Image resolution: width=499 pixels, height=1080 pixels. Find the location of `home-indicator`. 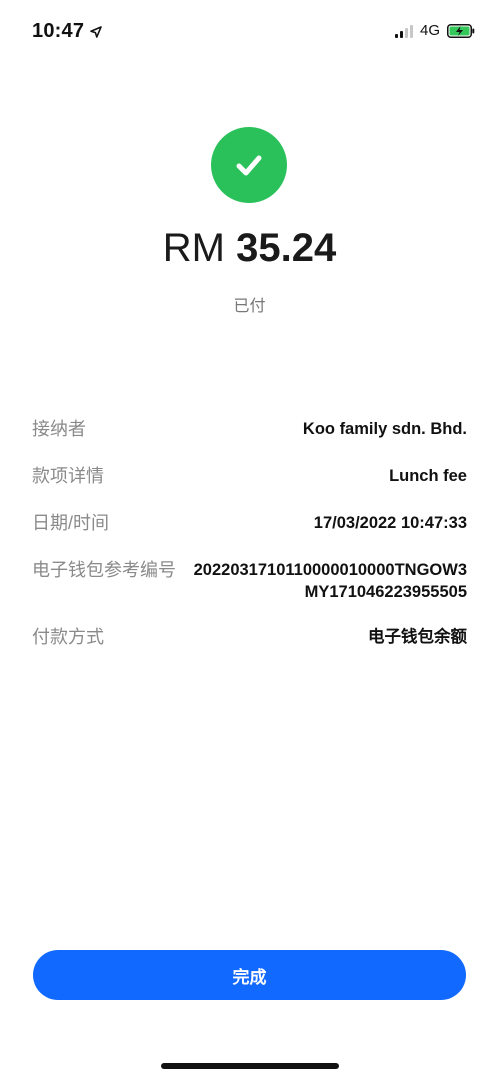

home-indicator is located at coordinates (250, 1066).